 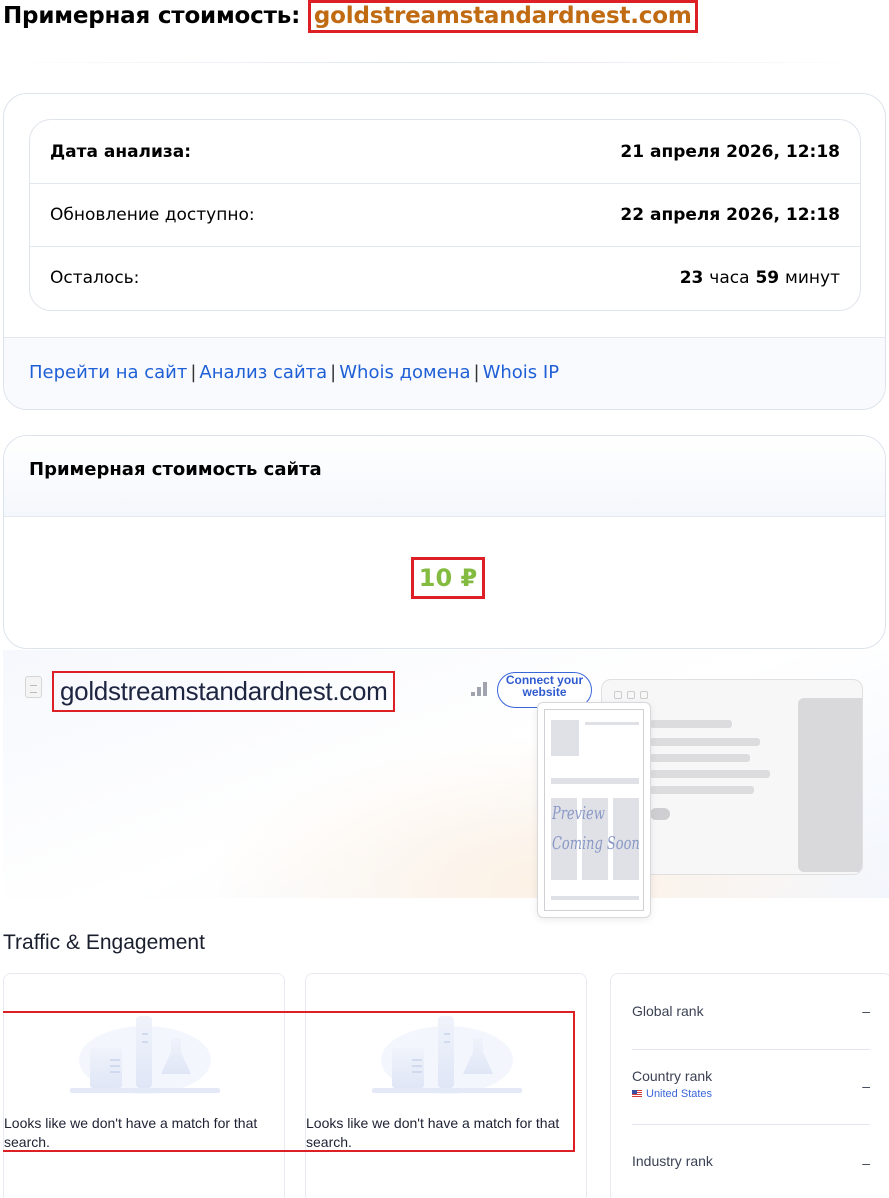 What do you see at coordinates (812, 278) in the screenshot?
I see `remaining-minutes-unit: минут` at bounding box center [812, 278].